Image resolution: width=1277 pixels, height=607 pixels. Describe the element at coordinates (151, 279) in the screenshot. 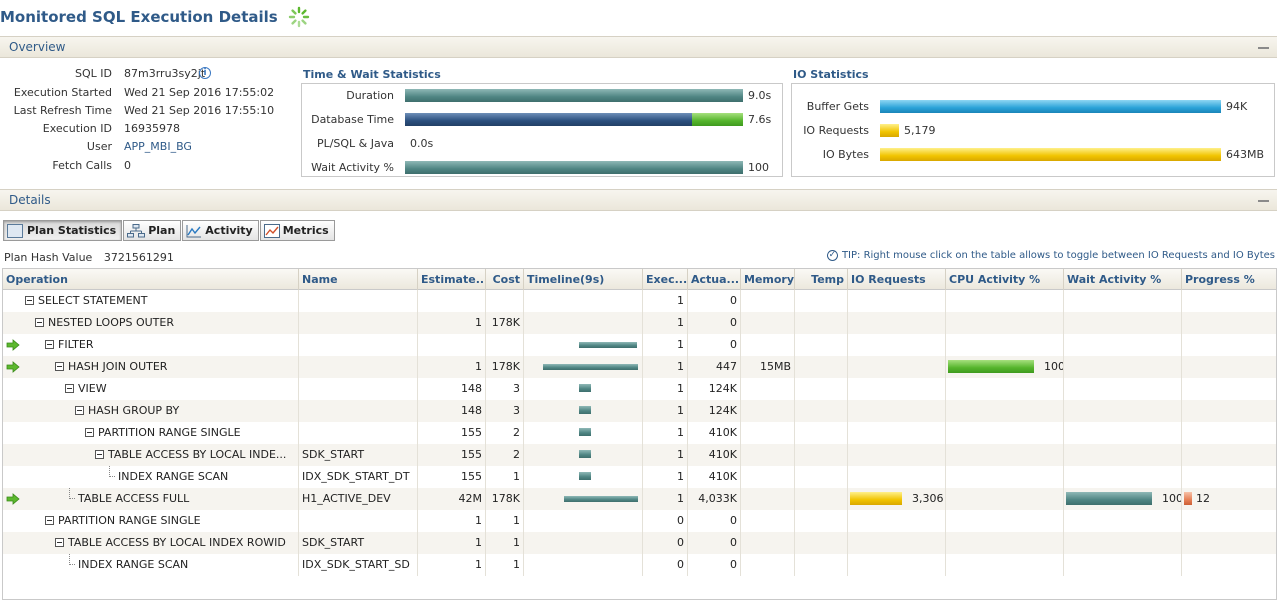

I see `column-header: Operation` at that location.